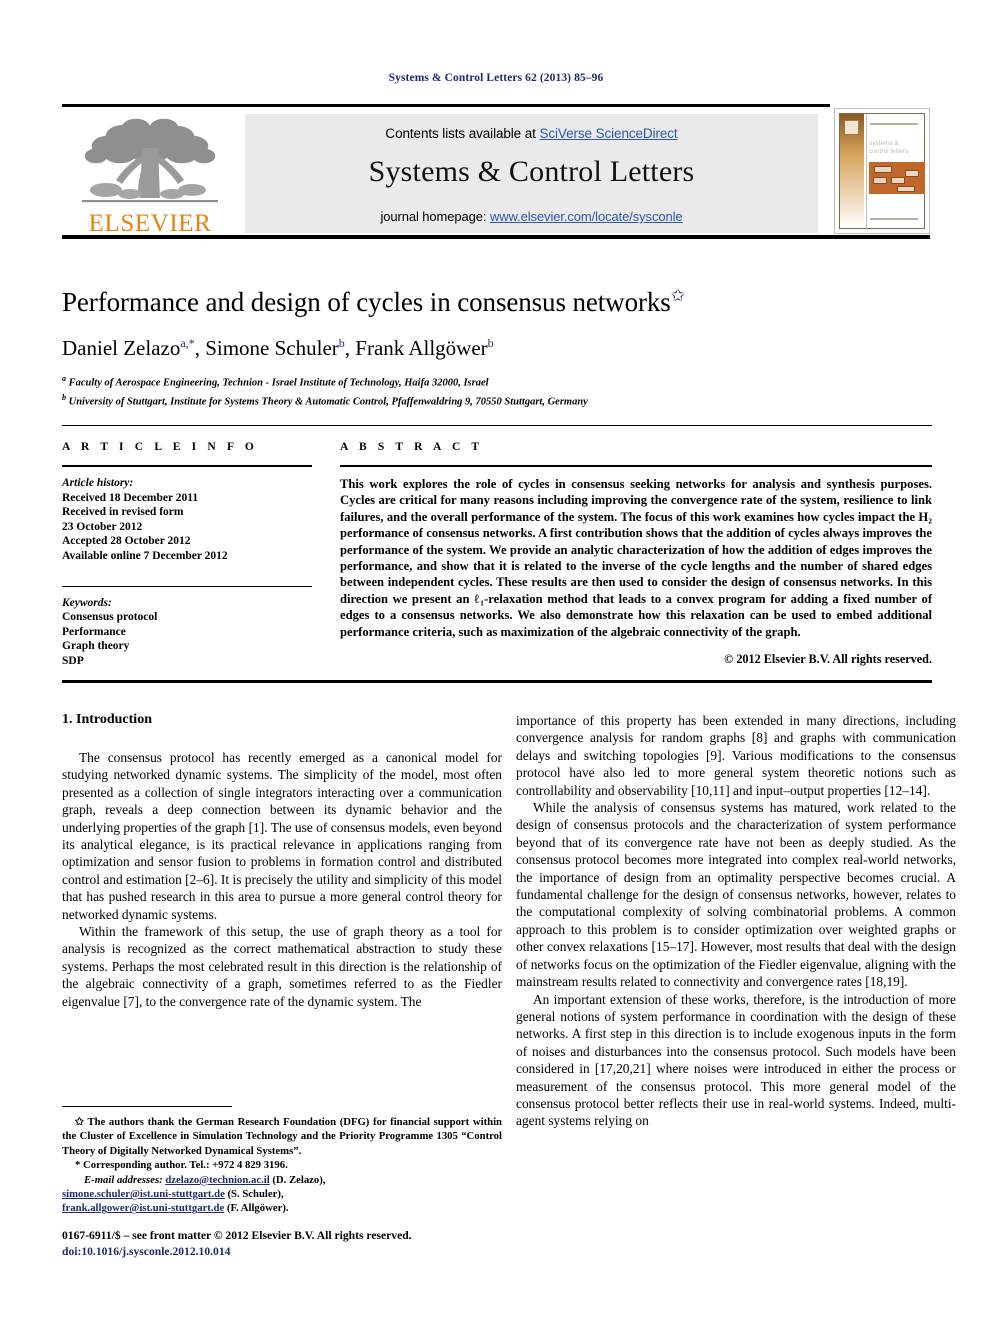  I want to click on cover-bottom-rule, so click(894, 219).